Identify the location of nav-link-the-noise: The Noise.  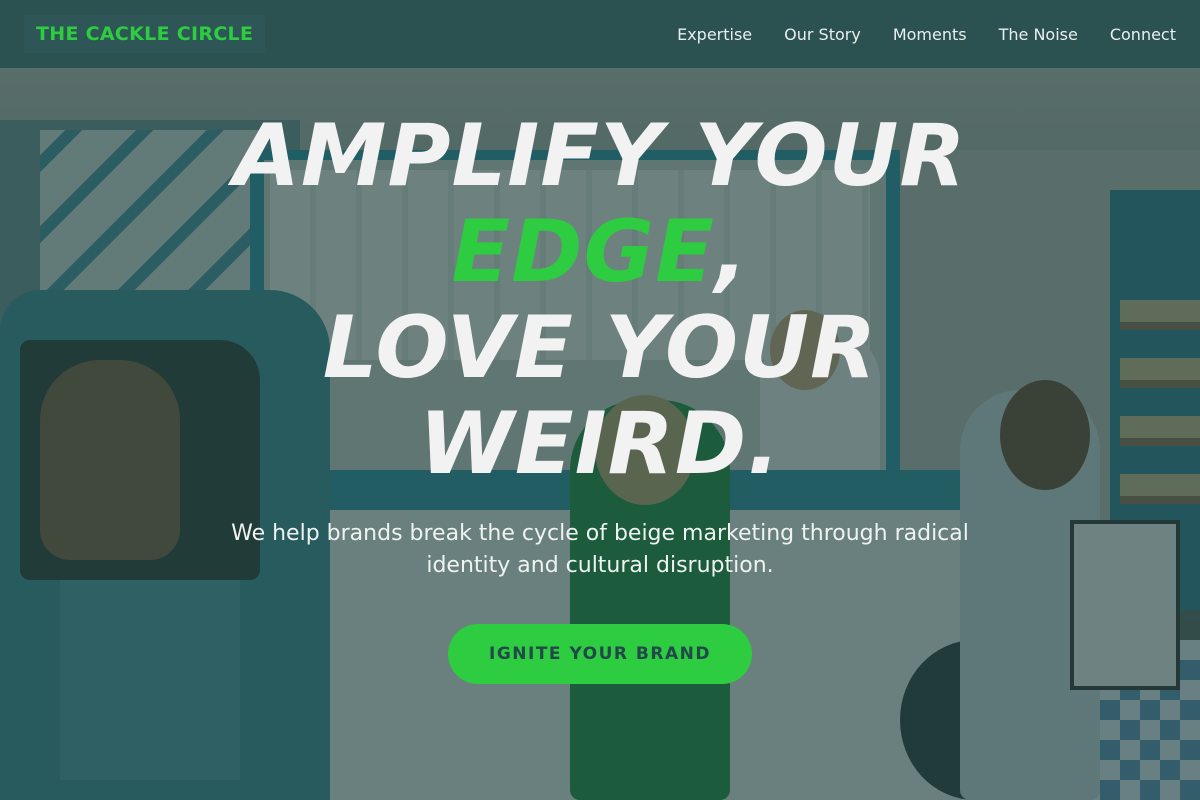
(1038, 34).